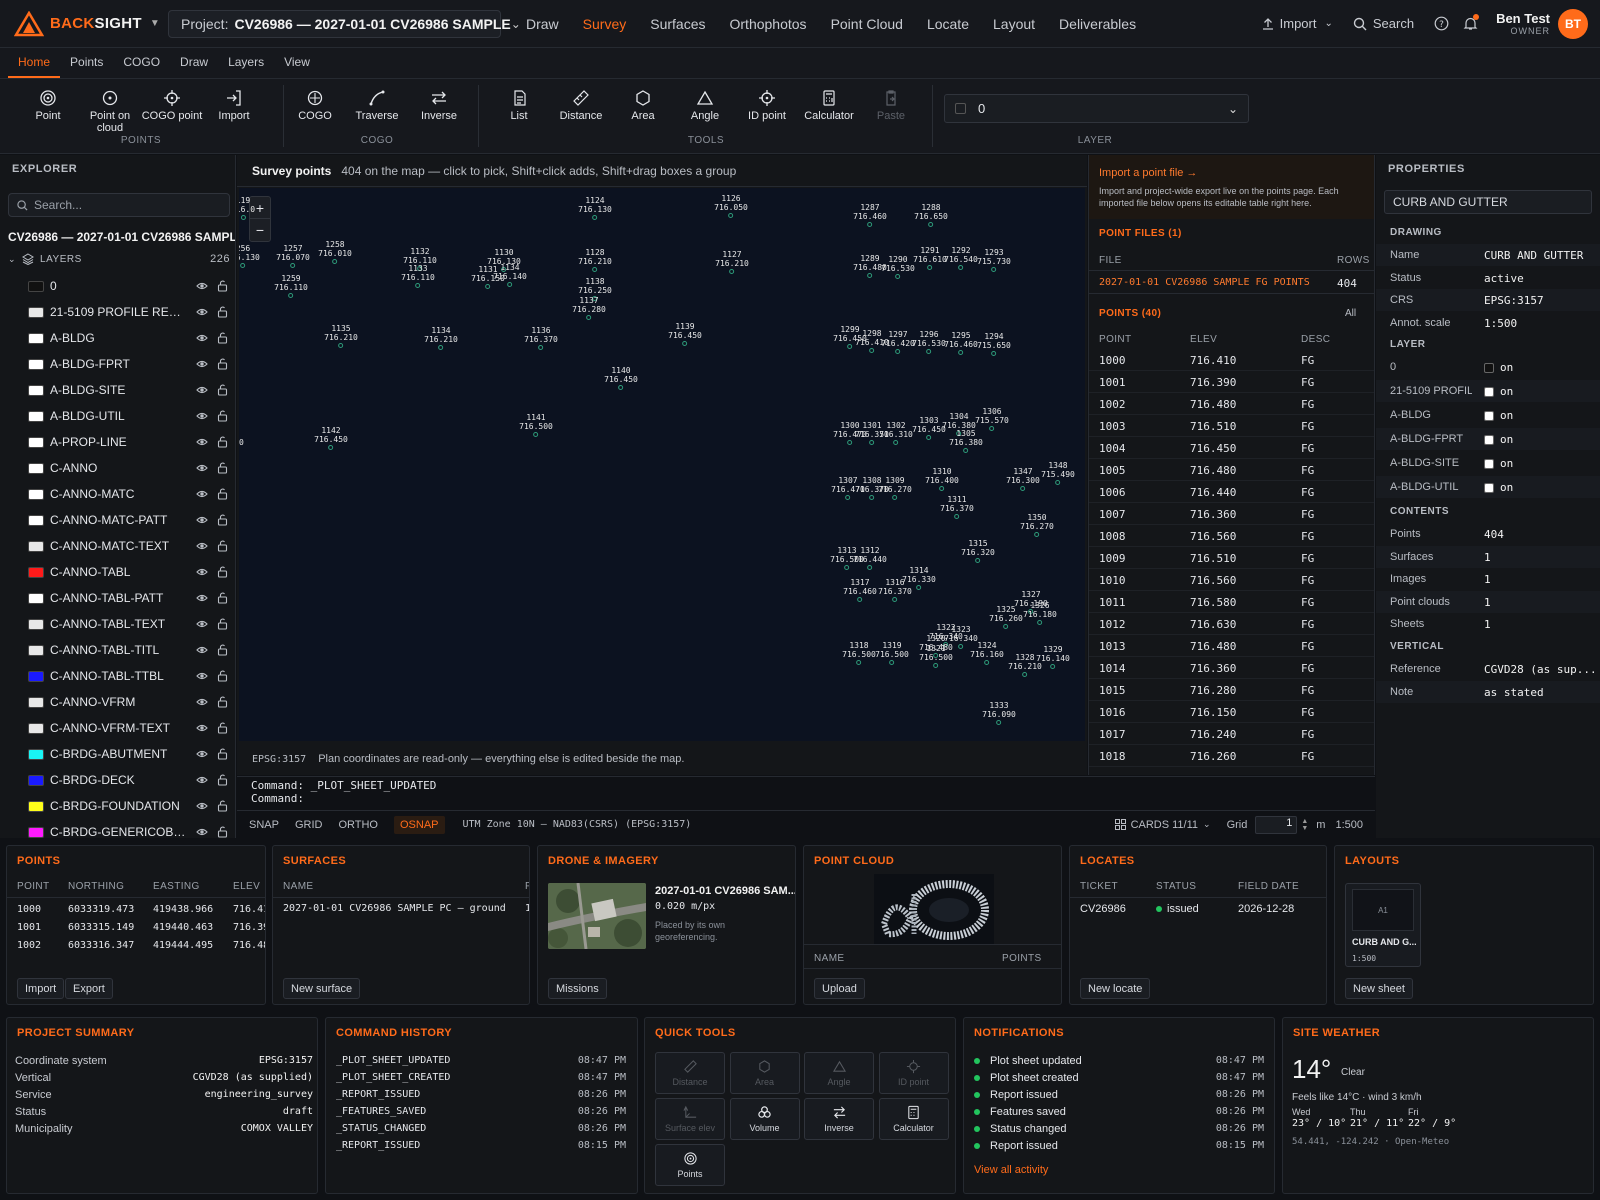 This screenshot has width=1600, height=1200. I want to click on table-row: 1003 716.510 FG, so click(1231, 426).